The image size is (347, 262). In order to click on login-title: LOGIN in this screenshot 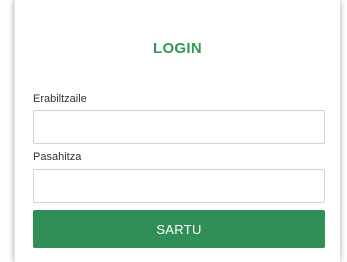, I will do `click(177, 48)`.